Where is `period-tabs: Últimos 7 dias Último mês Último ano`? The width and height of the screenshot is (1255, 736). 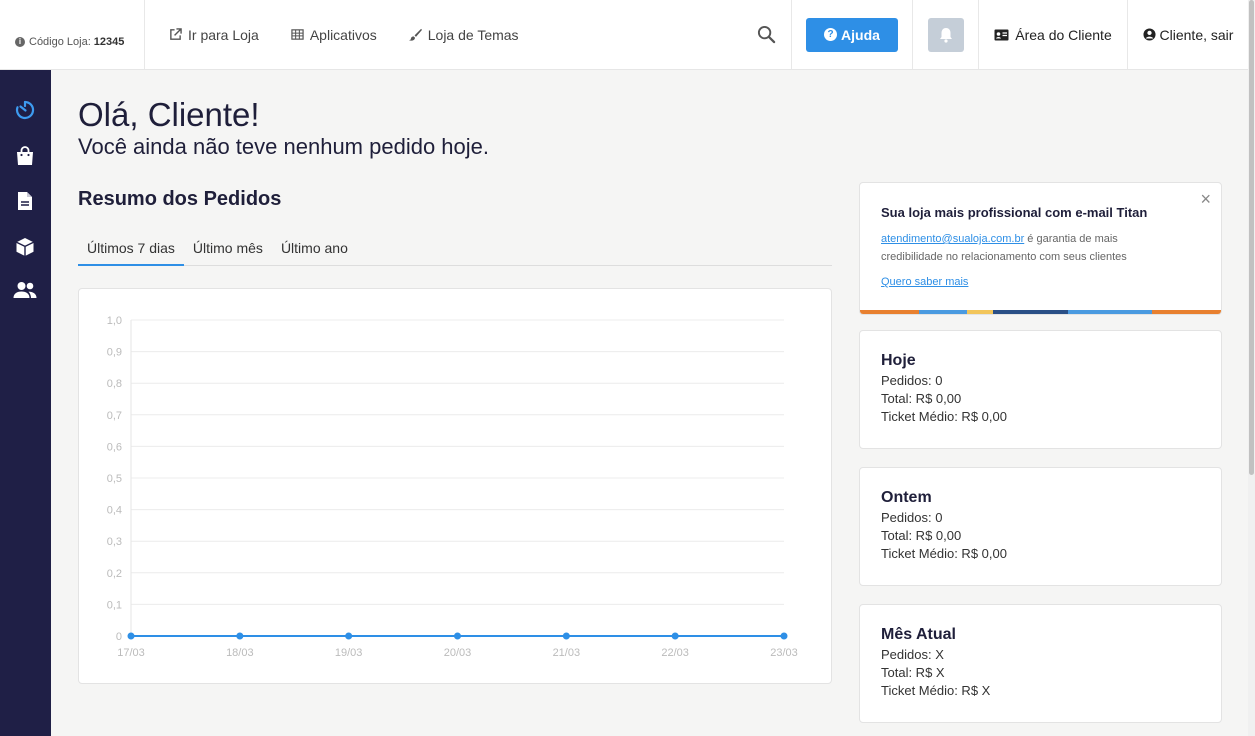
period-tabs: Últimos 7 dias Último mês Último ano is located at coordinates (455, 249).